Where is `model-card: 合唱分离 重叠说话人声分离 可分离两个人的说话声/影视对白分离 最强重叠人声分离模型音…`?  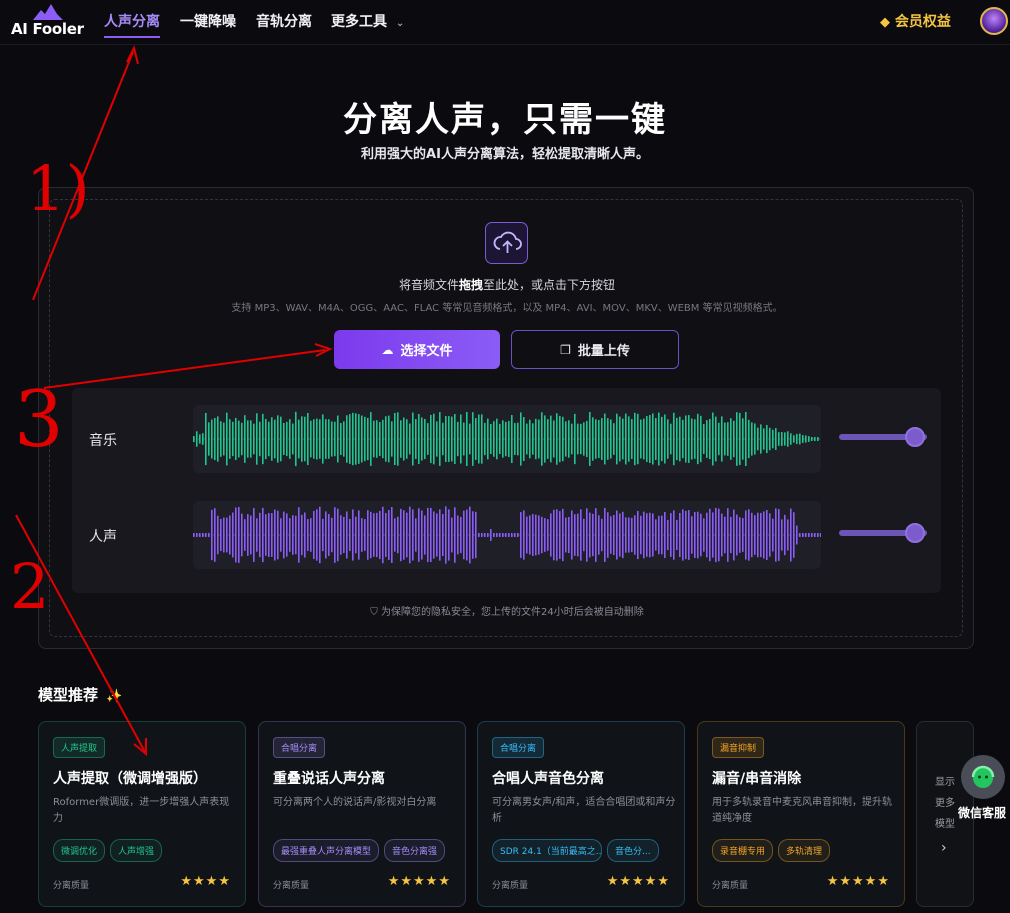 model-card: 合唱分离 重叠说话人声分离 可分离两个人的说话声/影视对白分离 最强重叠人声分离模型音… is located at coordinates (362, 814).